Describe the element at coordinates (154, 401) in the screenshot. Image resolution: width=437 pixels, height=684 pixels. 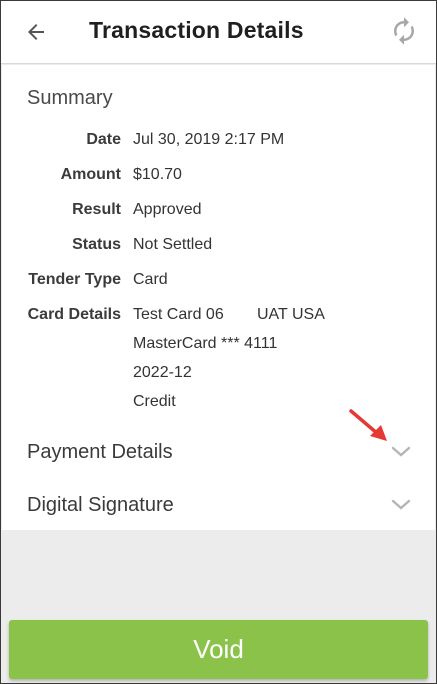
I see `card-type-value: Credit` at that location.